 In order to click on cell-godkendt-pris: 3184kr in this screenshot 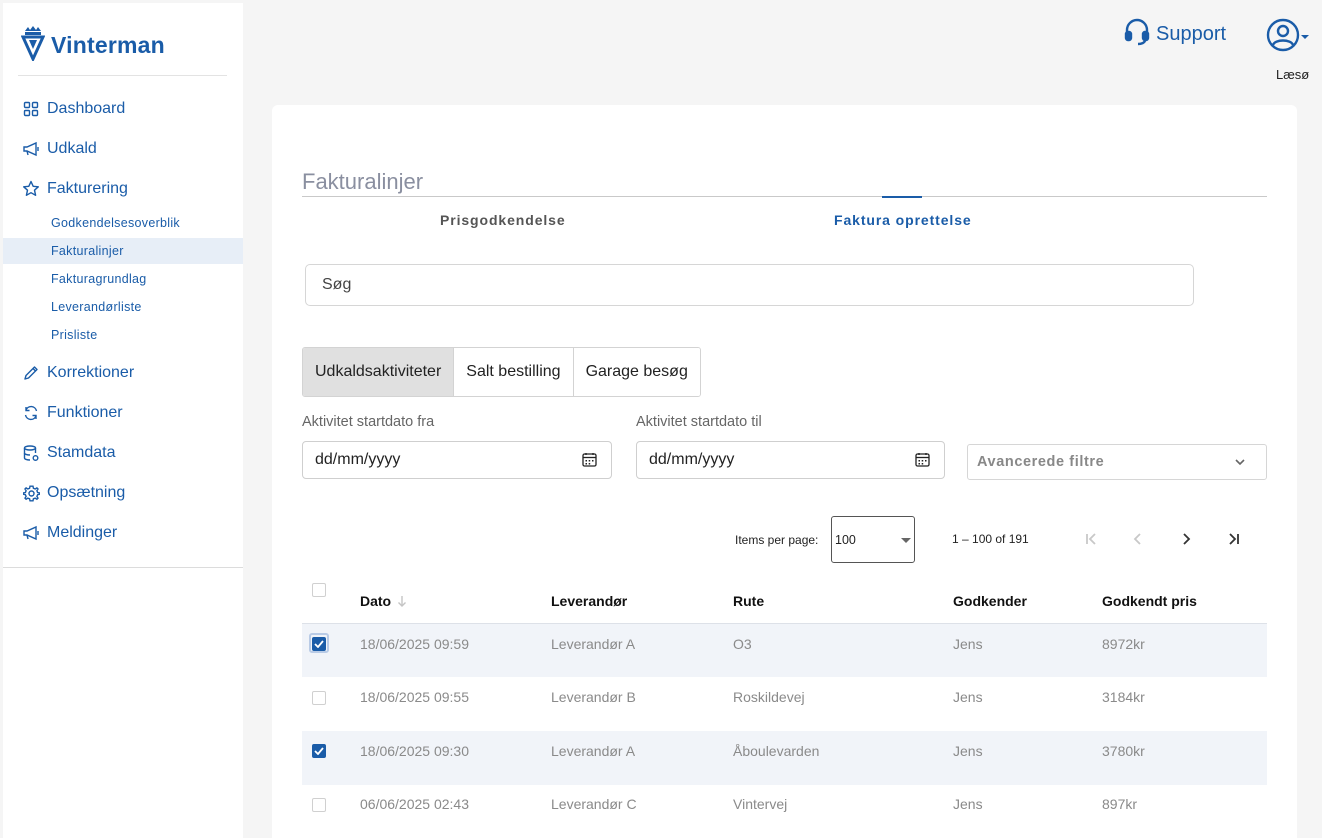, I will do `click(1123, 697)`.